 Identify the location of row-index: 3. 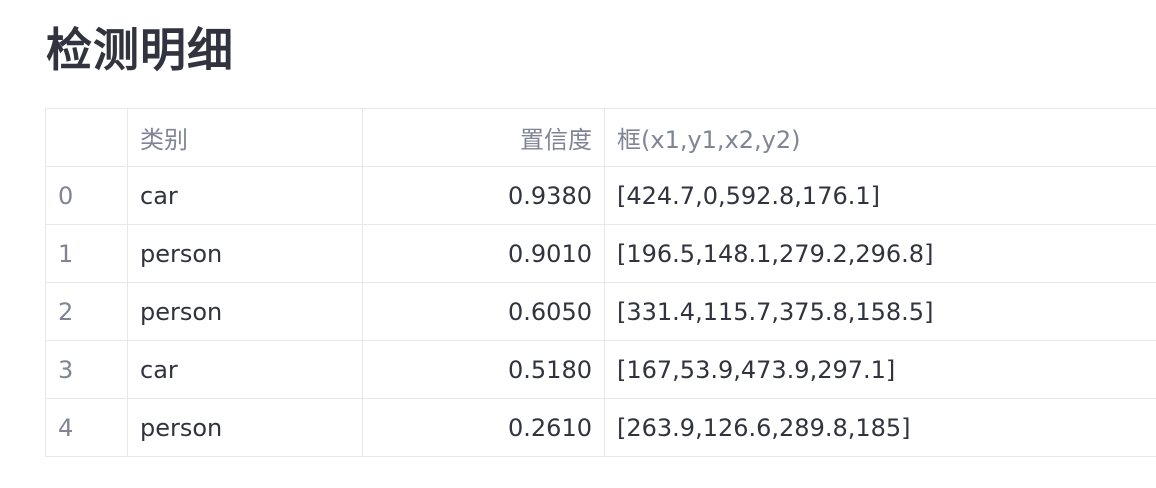
(86, 369).